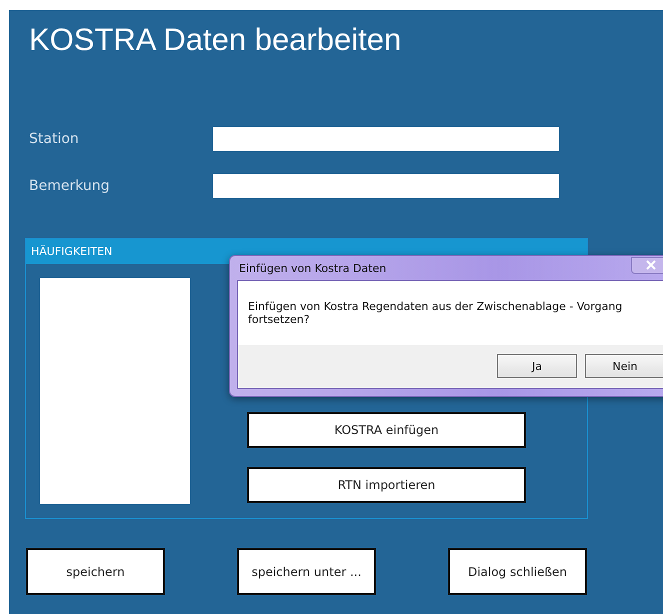  Describe the element at coordinates (537, 366) in the screenshot. I see `dialog-button: Ja` at that location.